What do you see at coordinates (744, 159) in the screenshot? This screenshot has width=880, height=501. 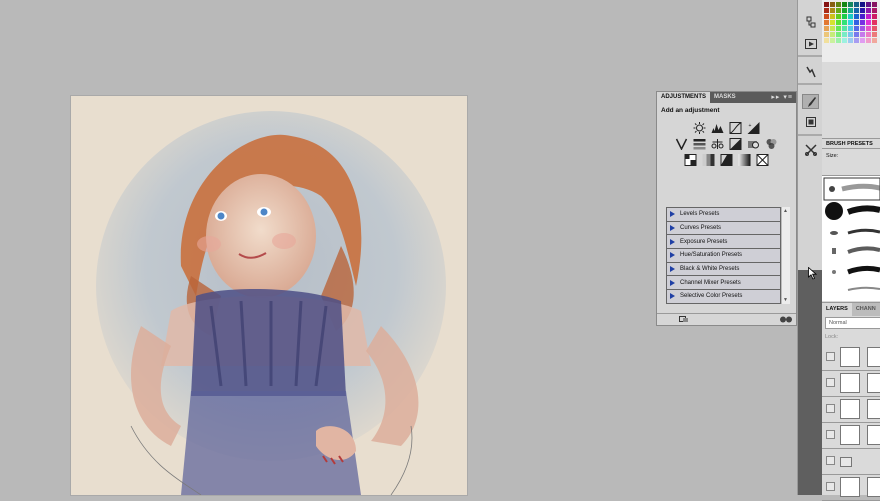 I see `gradient-map-icon` at bounding box center [744, 159].